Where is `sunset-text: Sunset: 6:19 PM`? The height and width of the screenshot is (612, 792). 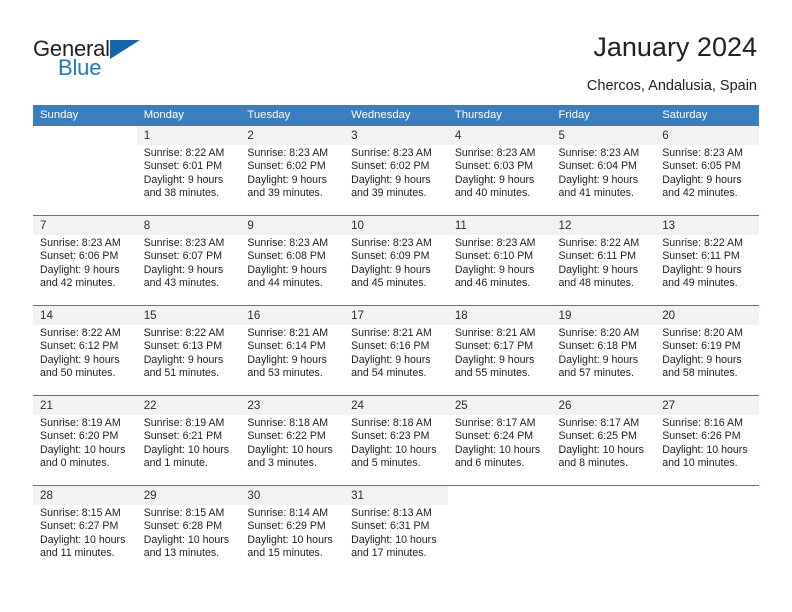 sunset-text: Sunset: 6:19 PM is located at coordinates (701, 346).